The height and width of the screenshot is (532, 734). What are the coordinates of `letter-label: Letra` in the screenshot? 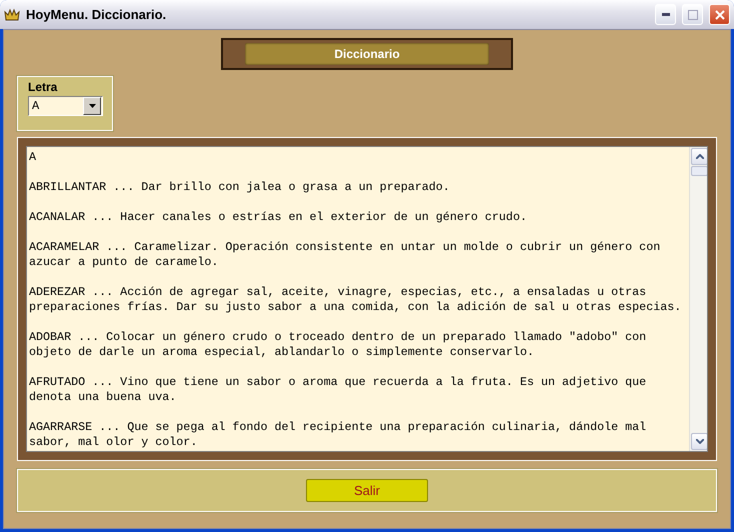 It's located at (43, 87).